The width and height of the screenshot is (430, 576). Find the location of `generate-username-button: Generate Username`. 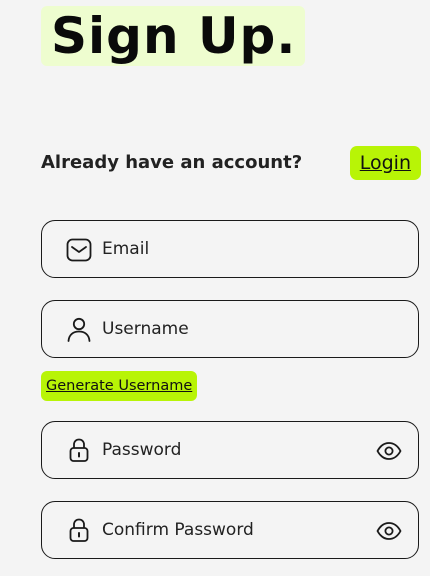

generate-username-button: Generate Username is located at coordinates (119, 386).